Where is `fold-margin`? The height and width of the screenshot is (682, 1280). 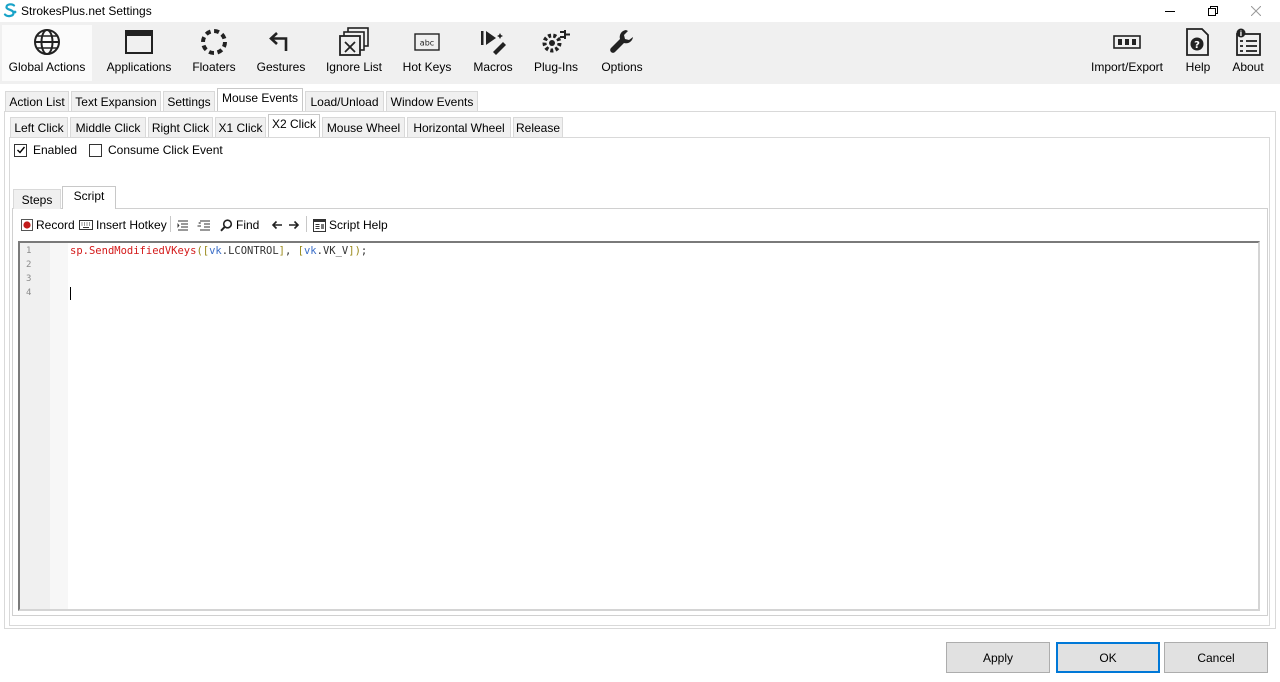
fold-margin is located at coordinates (59, 426).